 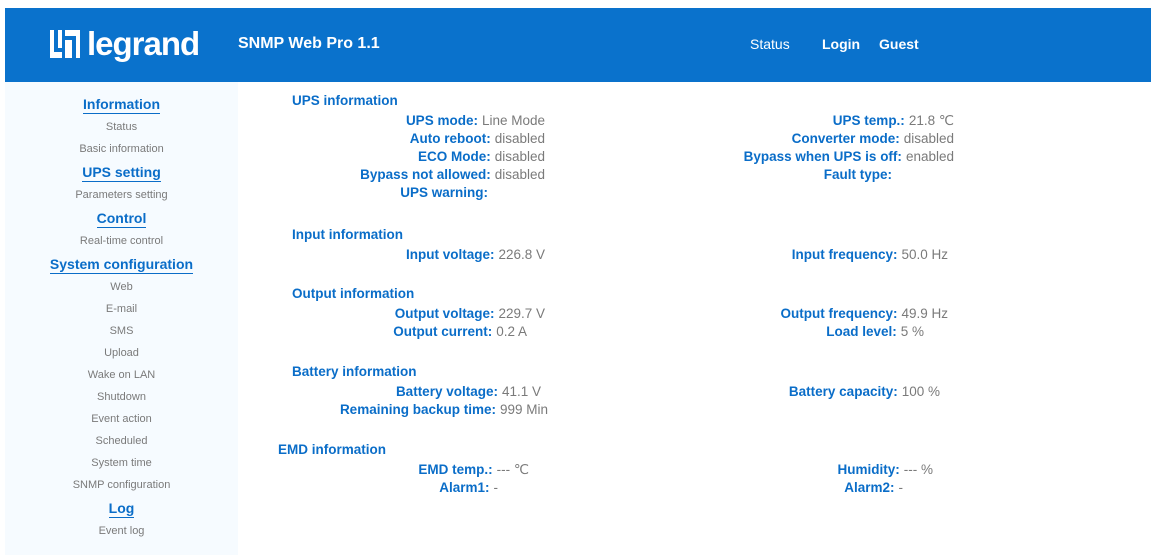 I want to click on field-alarm1: Alarm1: -, so click(x=468, y=487).